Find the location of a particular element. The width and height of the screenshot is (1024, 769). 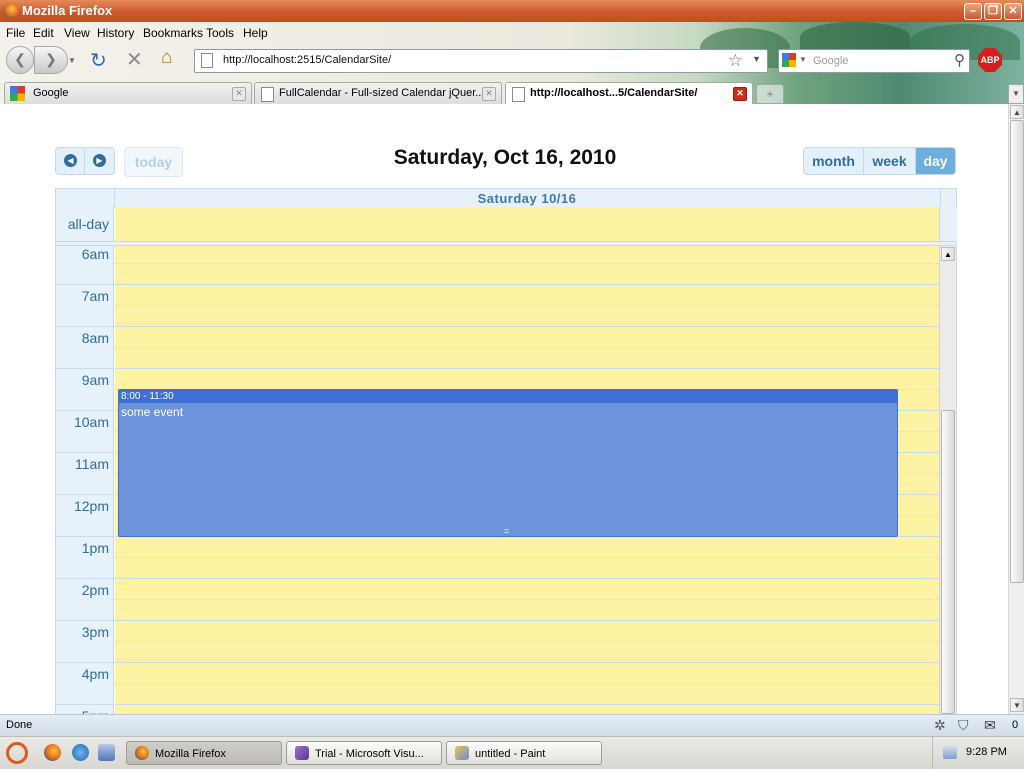

tab-label: Google is located at coordinates (51, 93).